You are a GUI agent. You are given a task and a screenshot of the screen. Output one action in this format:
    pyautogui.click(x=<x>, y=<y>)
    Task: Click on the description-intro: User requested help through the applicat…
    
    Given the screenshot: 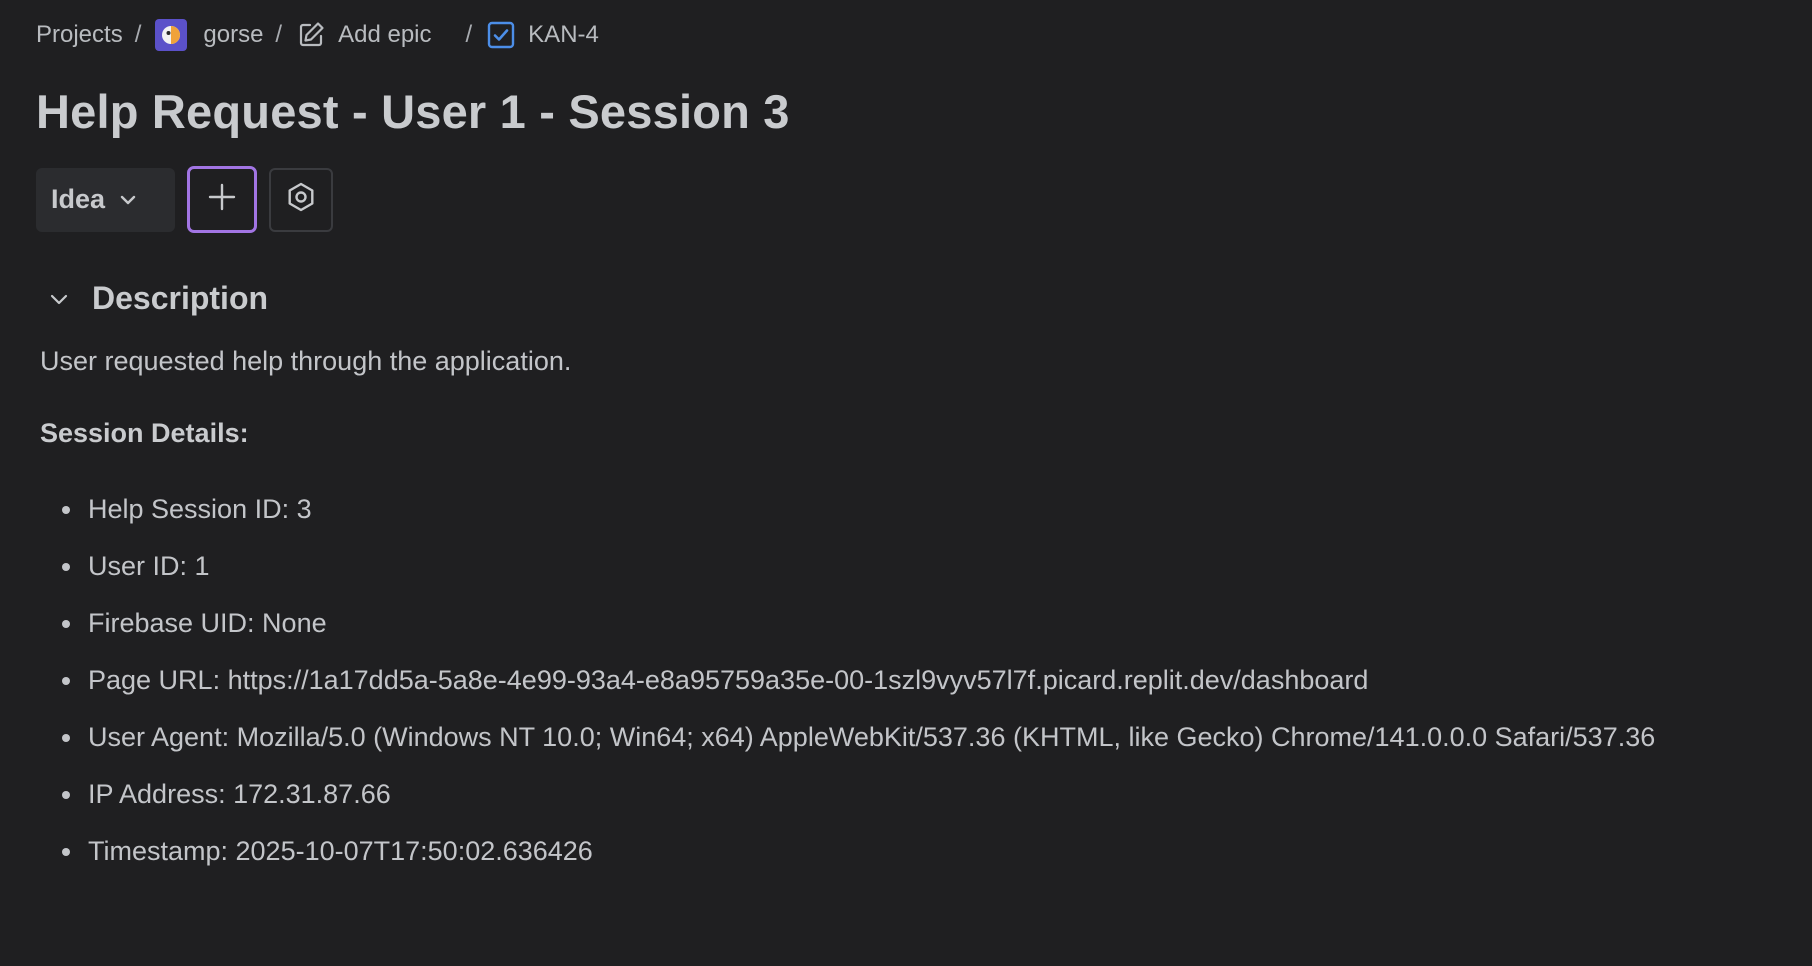 What is the action you would take?
    pyautogui.click(x=306, y=361)
    